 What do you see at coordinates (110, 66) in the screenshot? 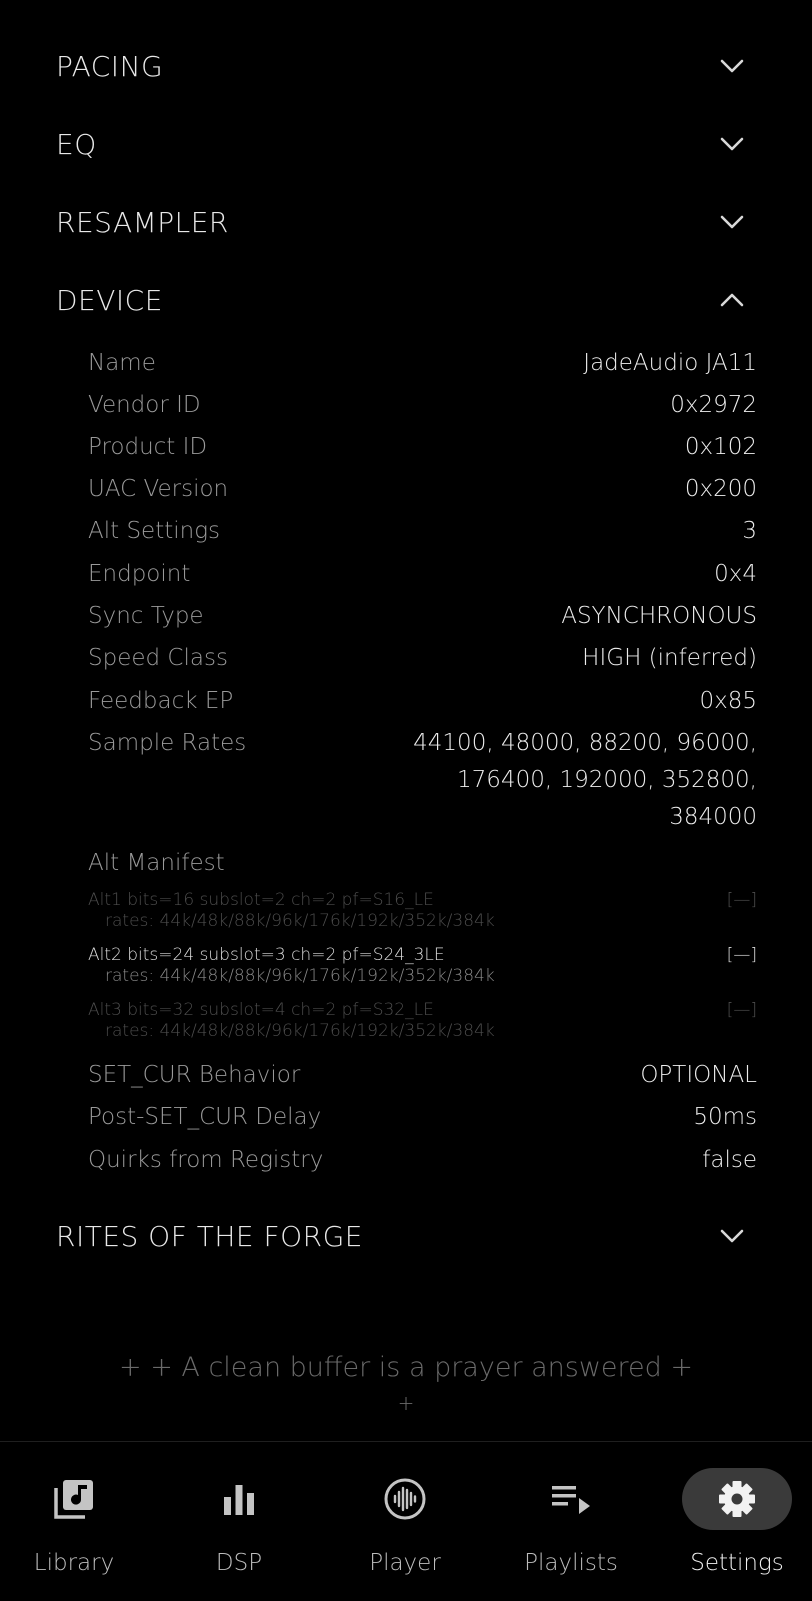
I see `section-title: PACING` at bounding box center [110, 66].